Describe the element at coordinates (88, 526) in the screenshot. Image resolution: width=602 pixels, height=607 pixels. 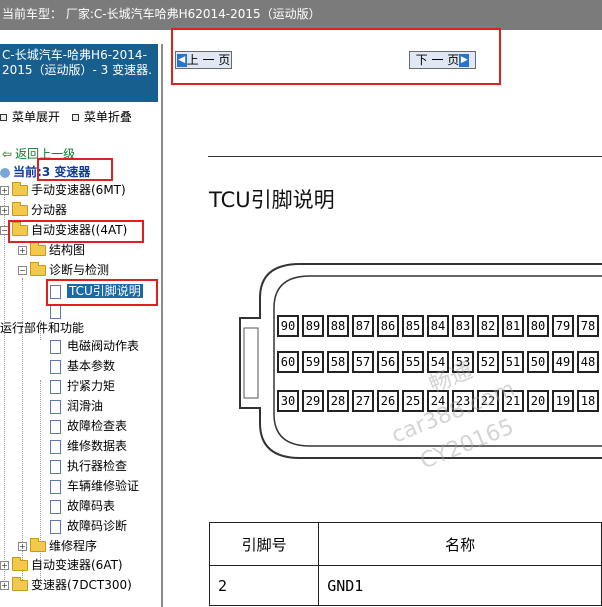
I see `tree-item-leaf: 故障码诊断` at that location.